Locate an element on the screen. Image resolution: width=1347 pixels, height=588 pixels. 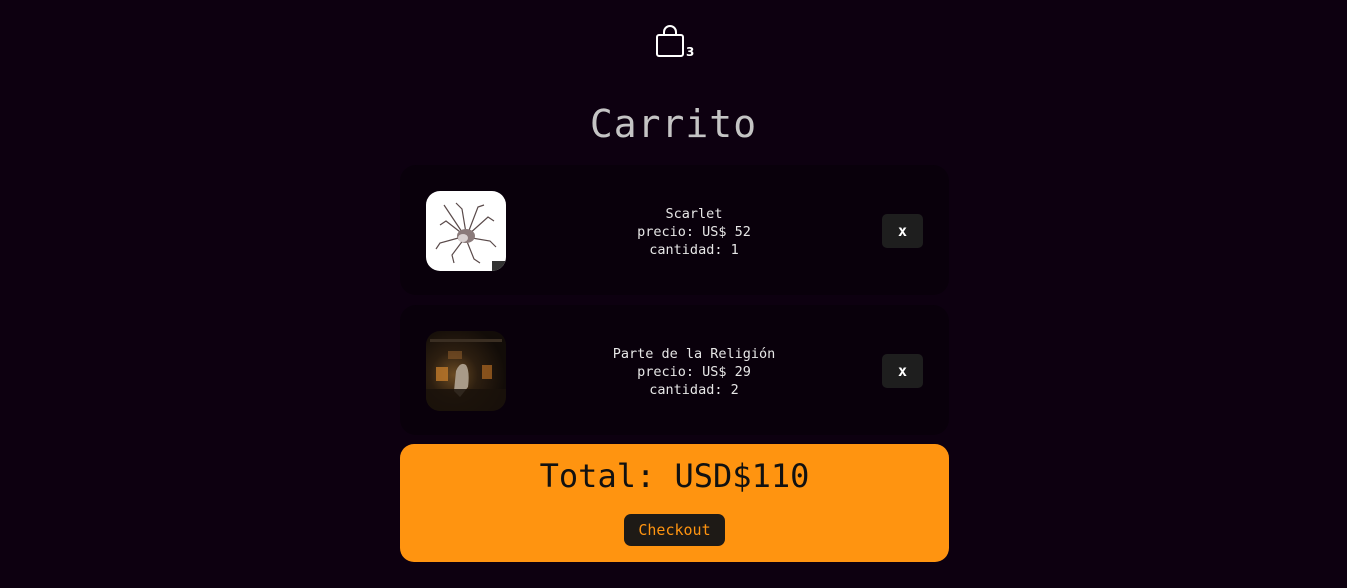
item-quantity: cantidad: 2 is located at coordinates (694, 390).